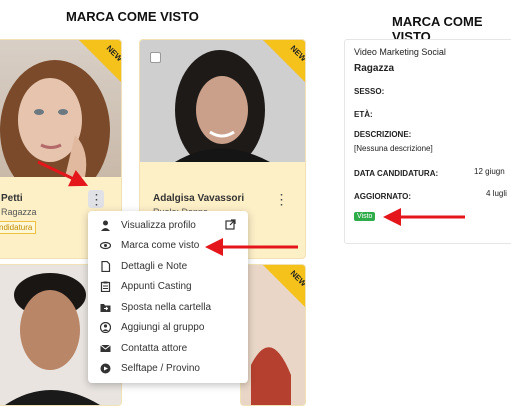  Describe the element at coordinates (489, 171) in the screenshot. I see `data-candidatura-value: 12 giugn` at that location.